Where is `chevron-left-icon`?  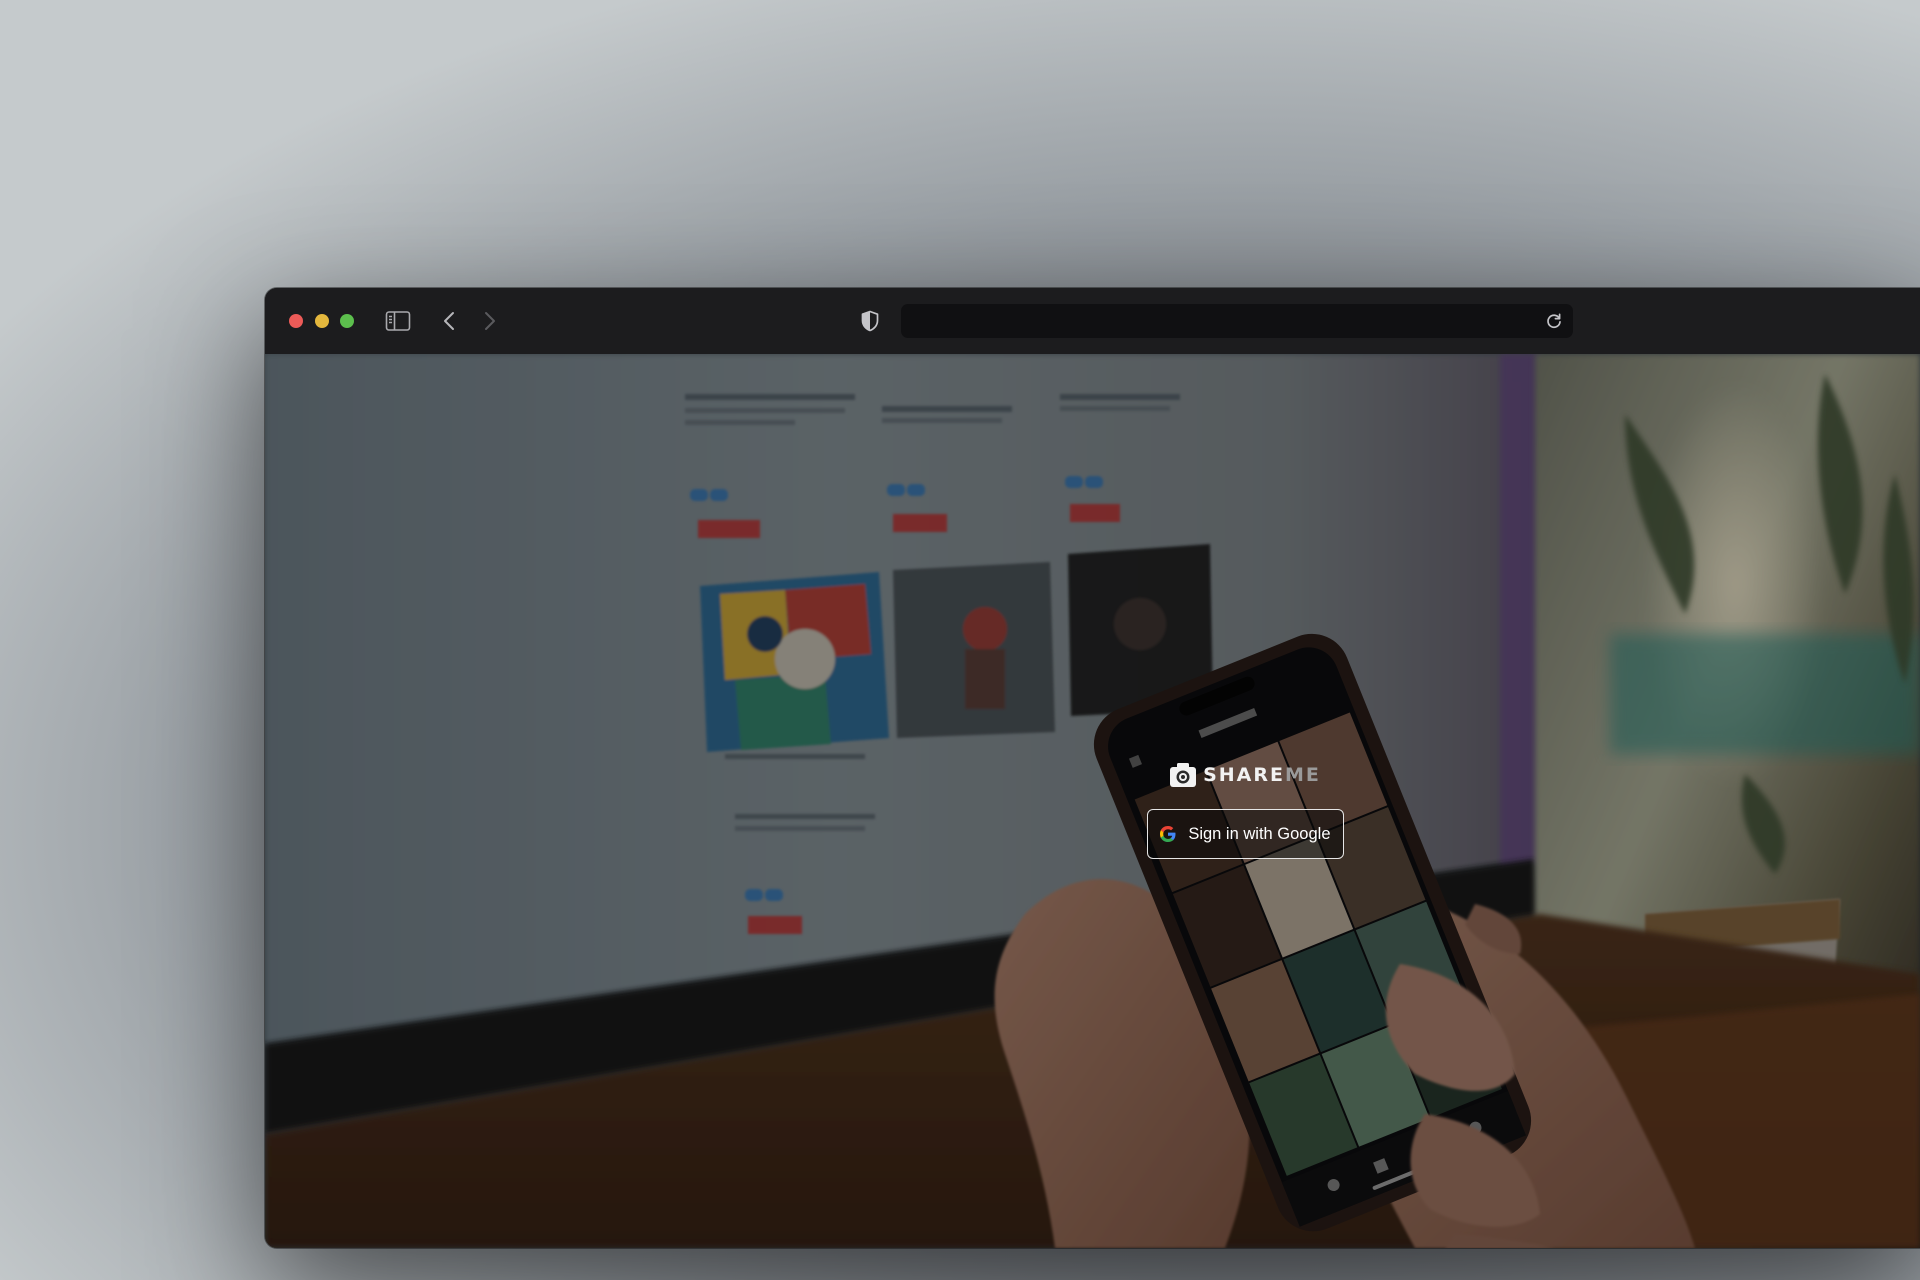 chevron-left-icon is located at coordinates (449, 321).